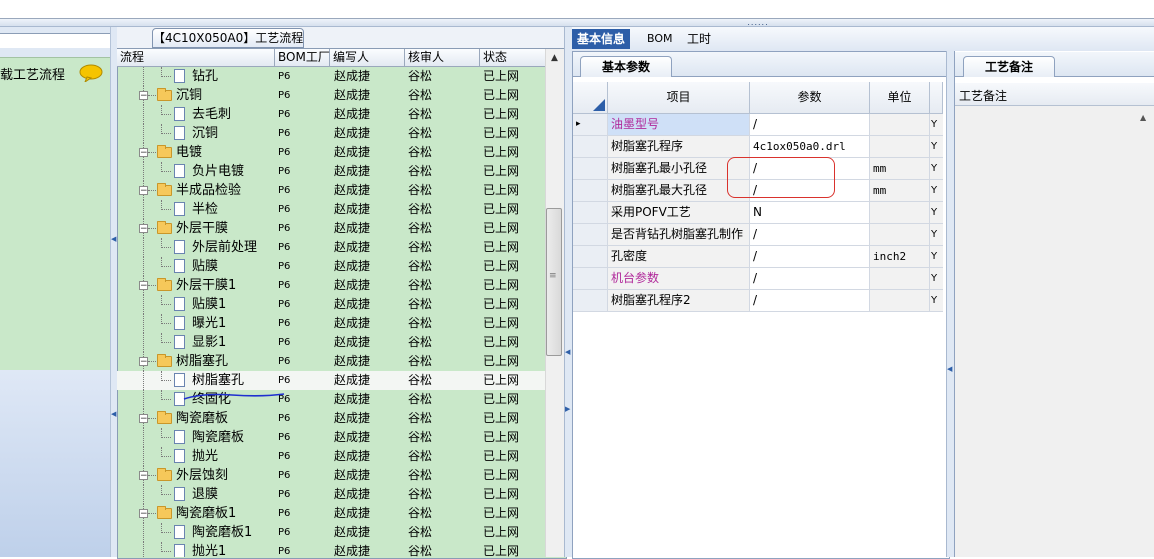  I want to click on collapse-arrow-icon: ▶, so click(567, 409).